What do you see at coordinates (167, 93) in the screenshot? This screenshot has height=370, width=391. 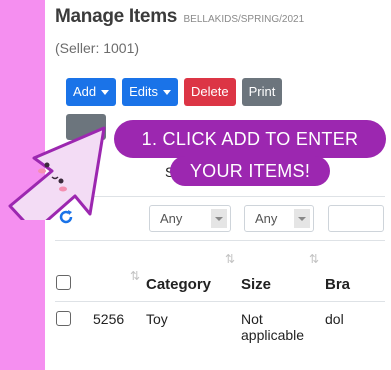 I see `chevron-down-icon` at bounding box center [167, 93].